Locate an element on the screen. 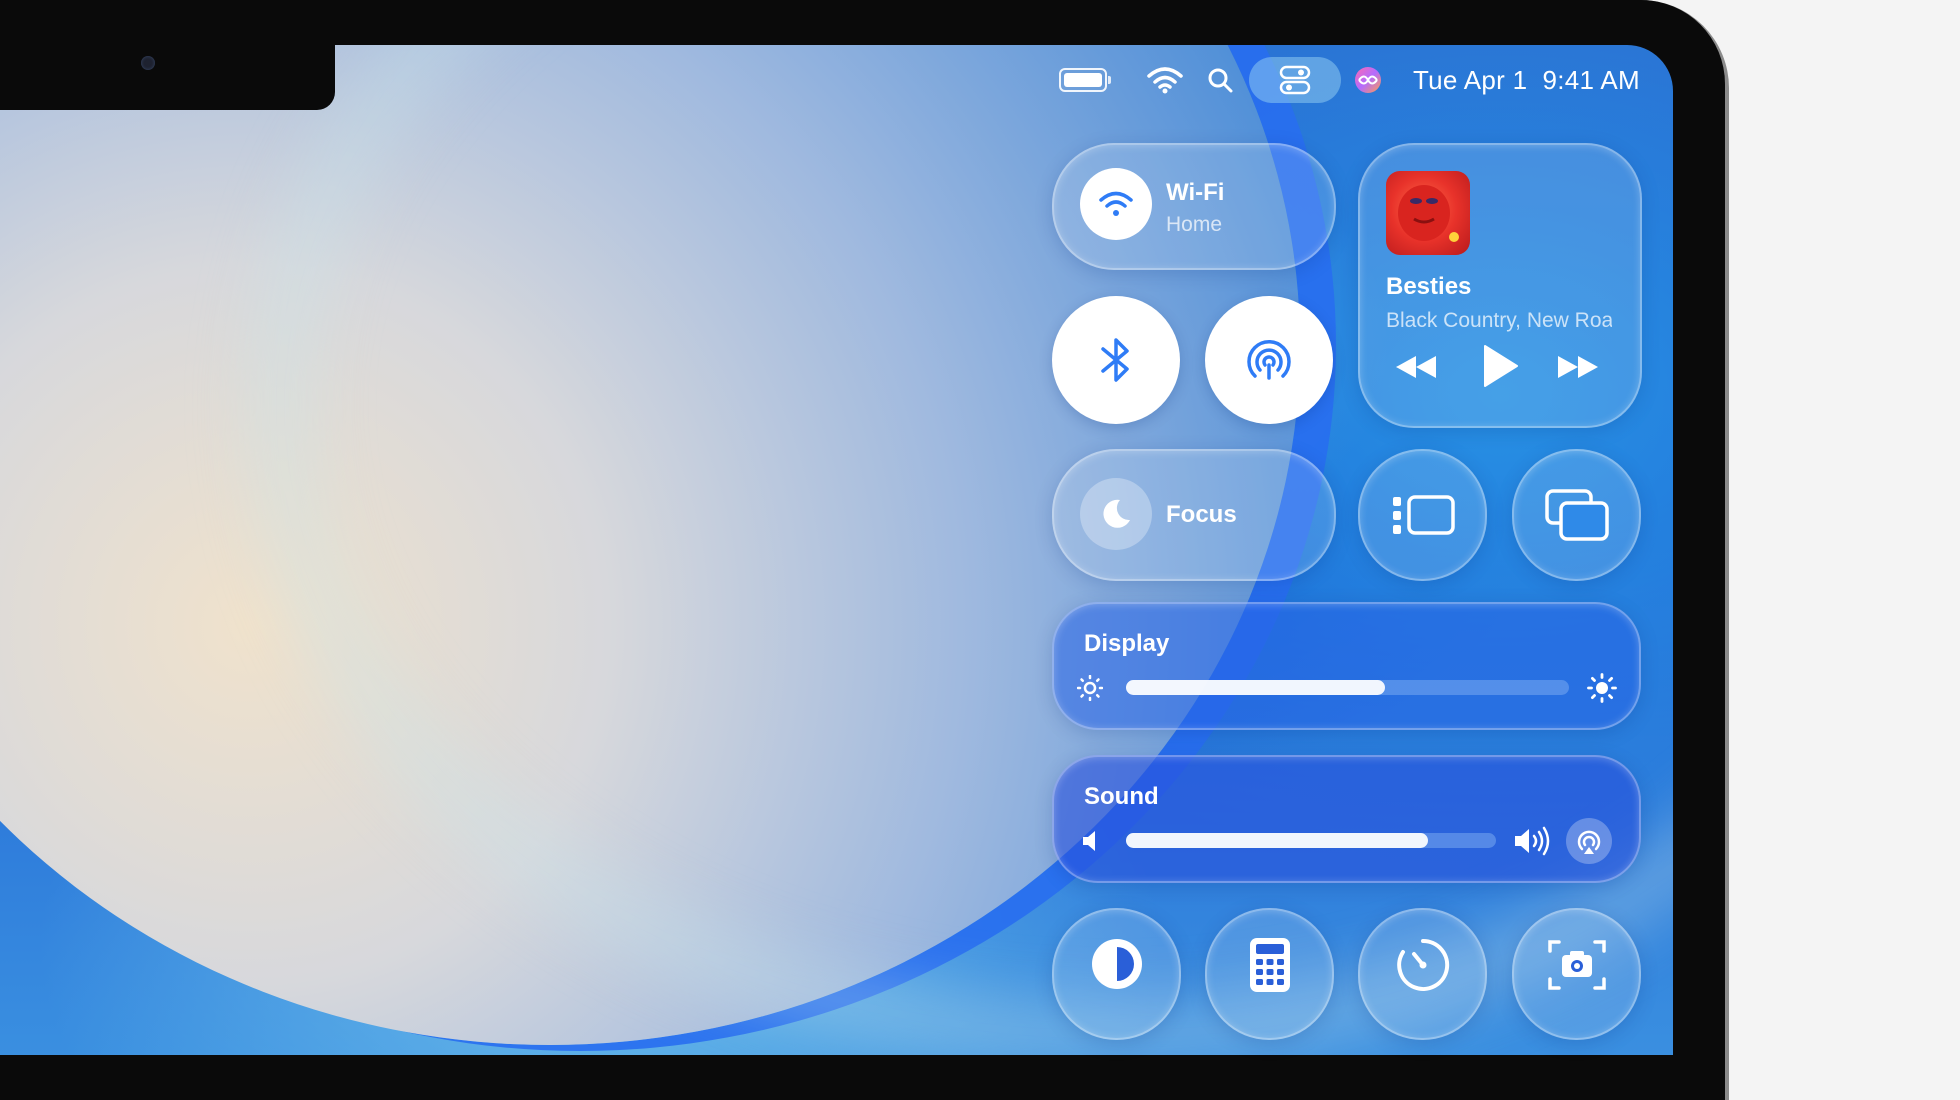  wifi-toggle is located at coordinates (1116, 204).